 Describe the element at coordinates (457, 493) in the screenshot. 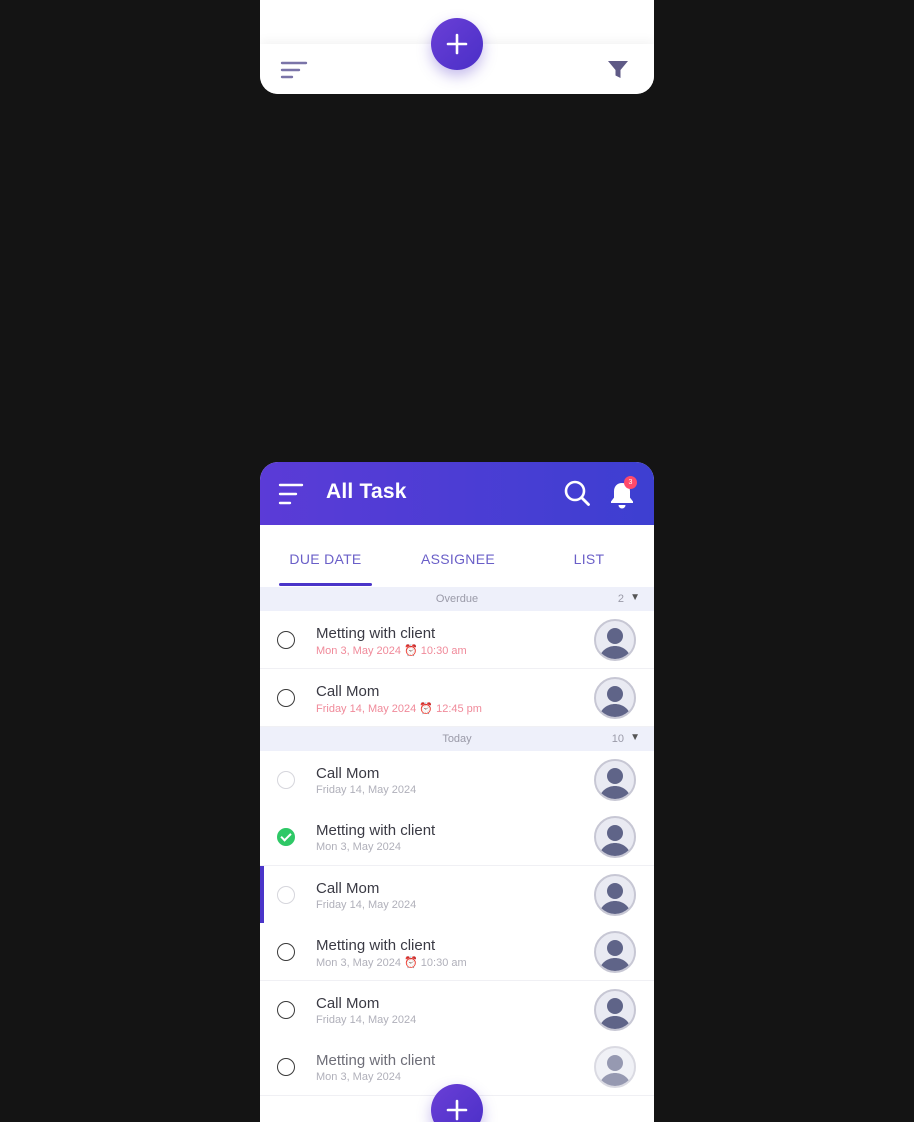

I see `app-header: All Task 3` at that location.